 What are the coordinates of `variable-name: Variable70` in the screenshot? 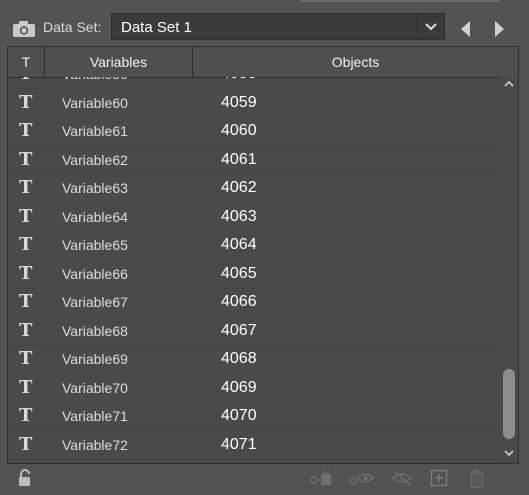 It's located at (95, 387).